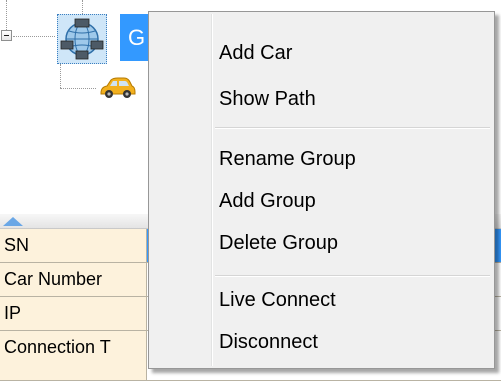  I want to click on globe-network-icon, so click(82, 39).